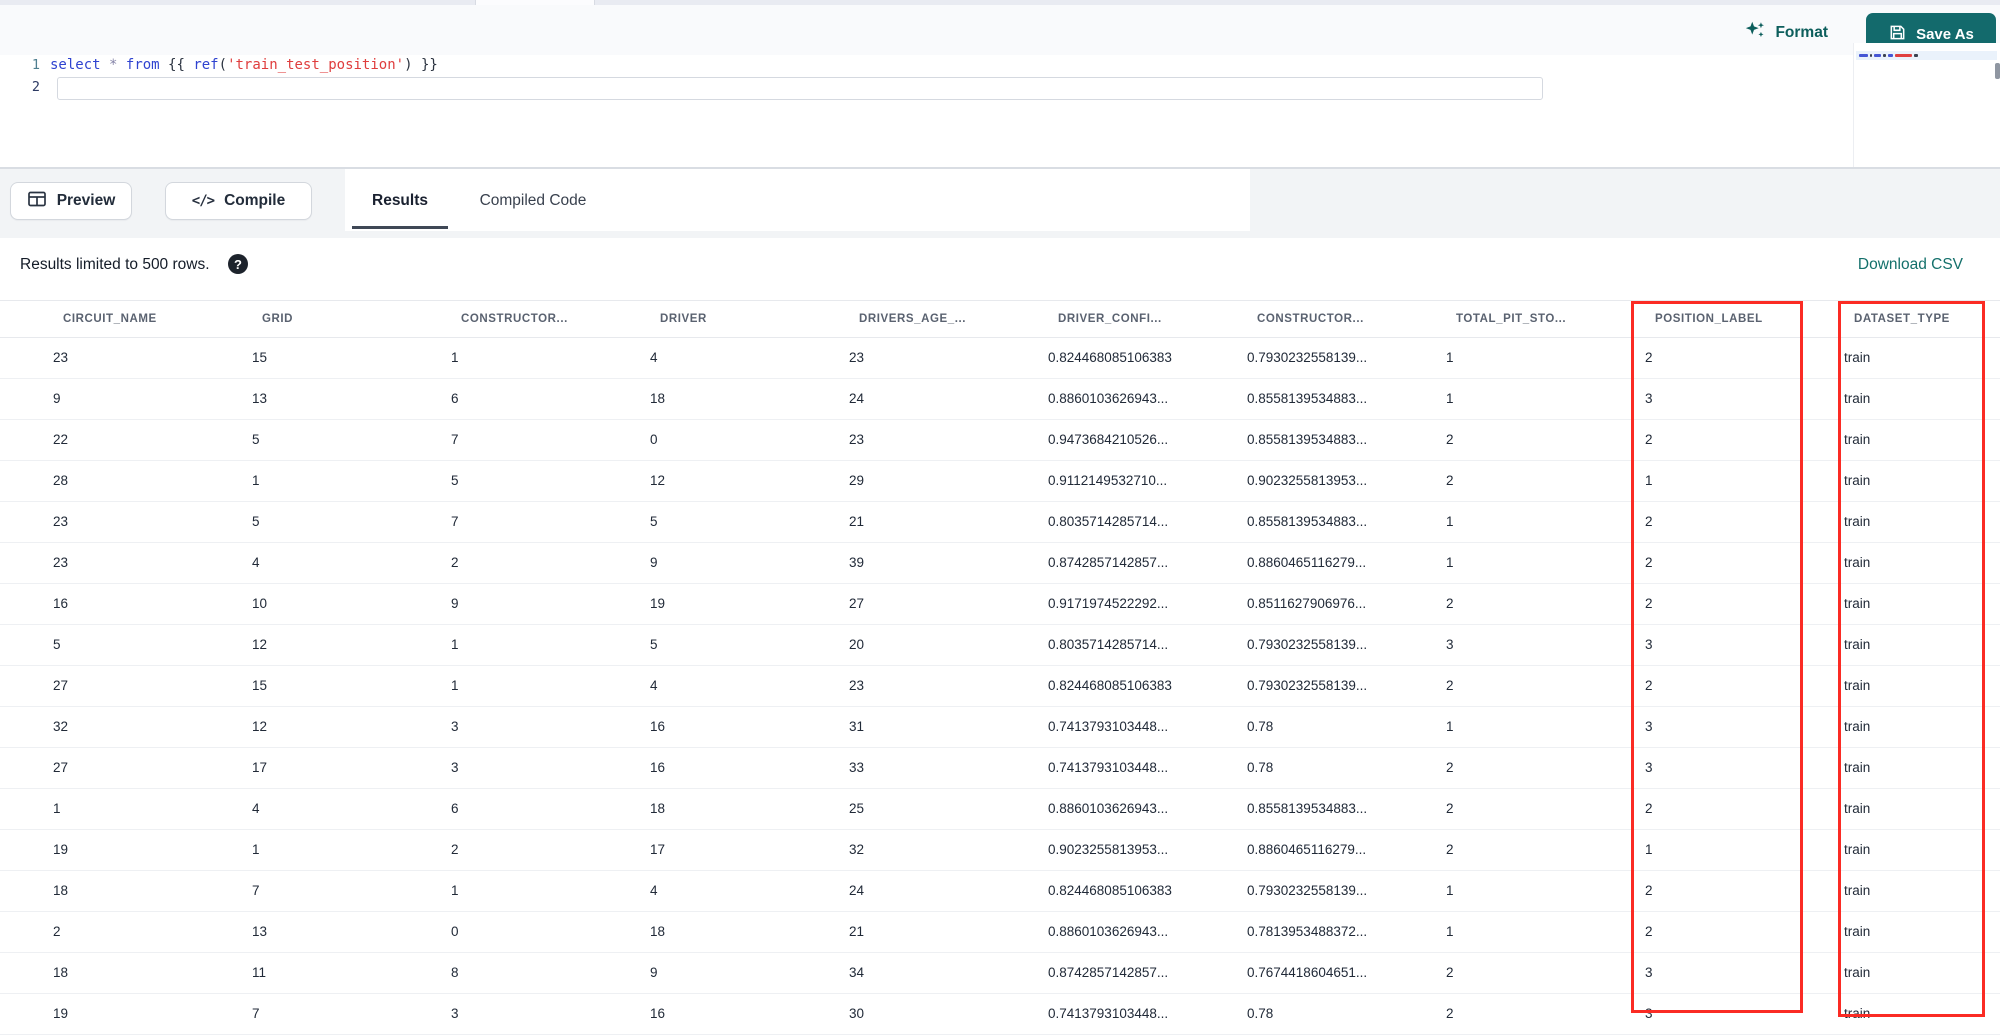 The height and width of the screenshot is (1035, 2000). Describe the element at coordinates (1926, 55) in the screenshot. I see `minimap-line` at that location.